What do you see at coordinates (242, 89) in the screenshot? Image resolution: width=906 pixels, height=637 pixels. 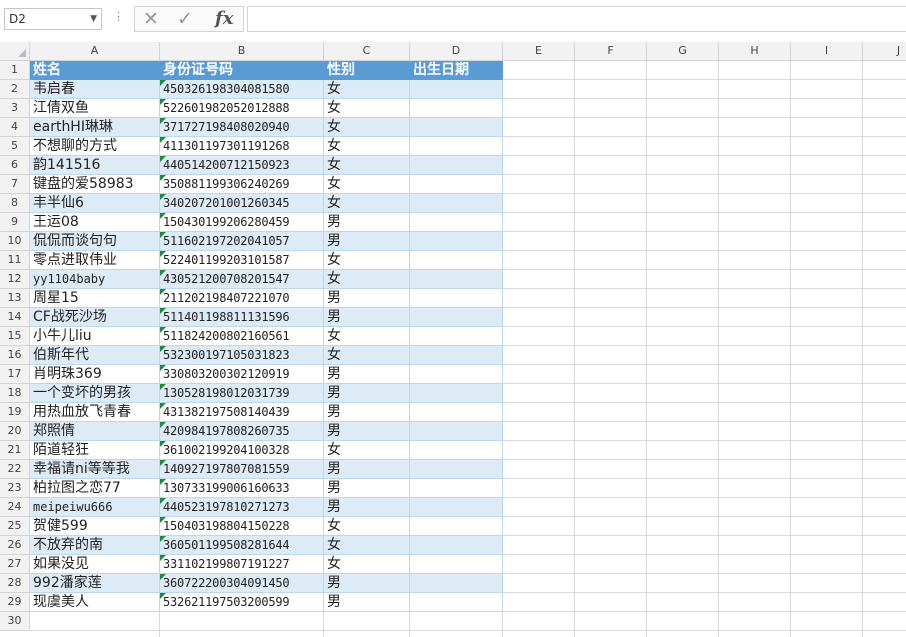 I see `id-number-cell: 450326198304081580` at bounding box center [242, 89].